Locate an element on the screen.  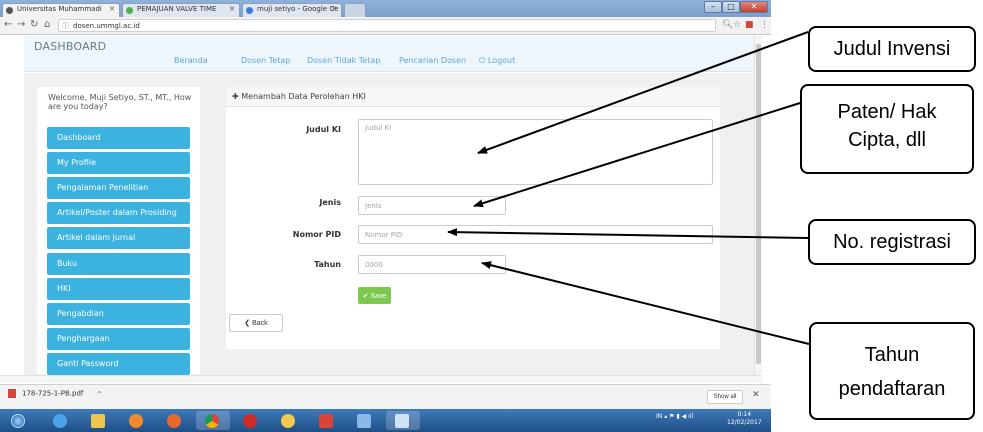
callout-judul-invensi: Judul Invensi is located at coordinates (892, 49).